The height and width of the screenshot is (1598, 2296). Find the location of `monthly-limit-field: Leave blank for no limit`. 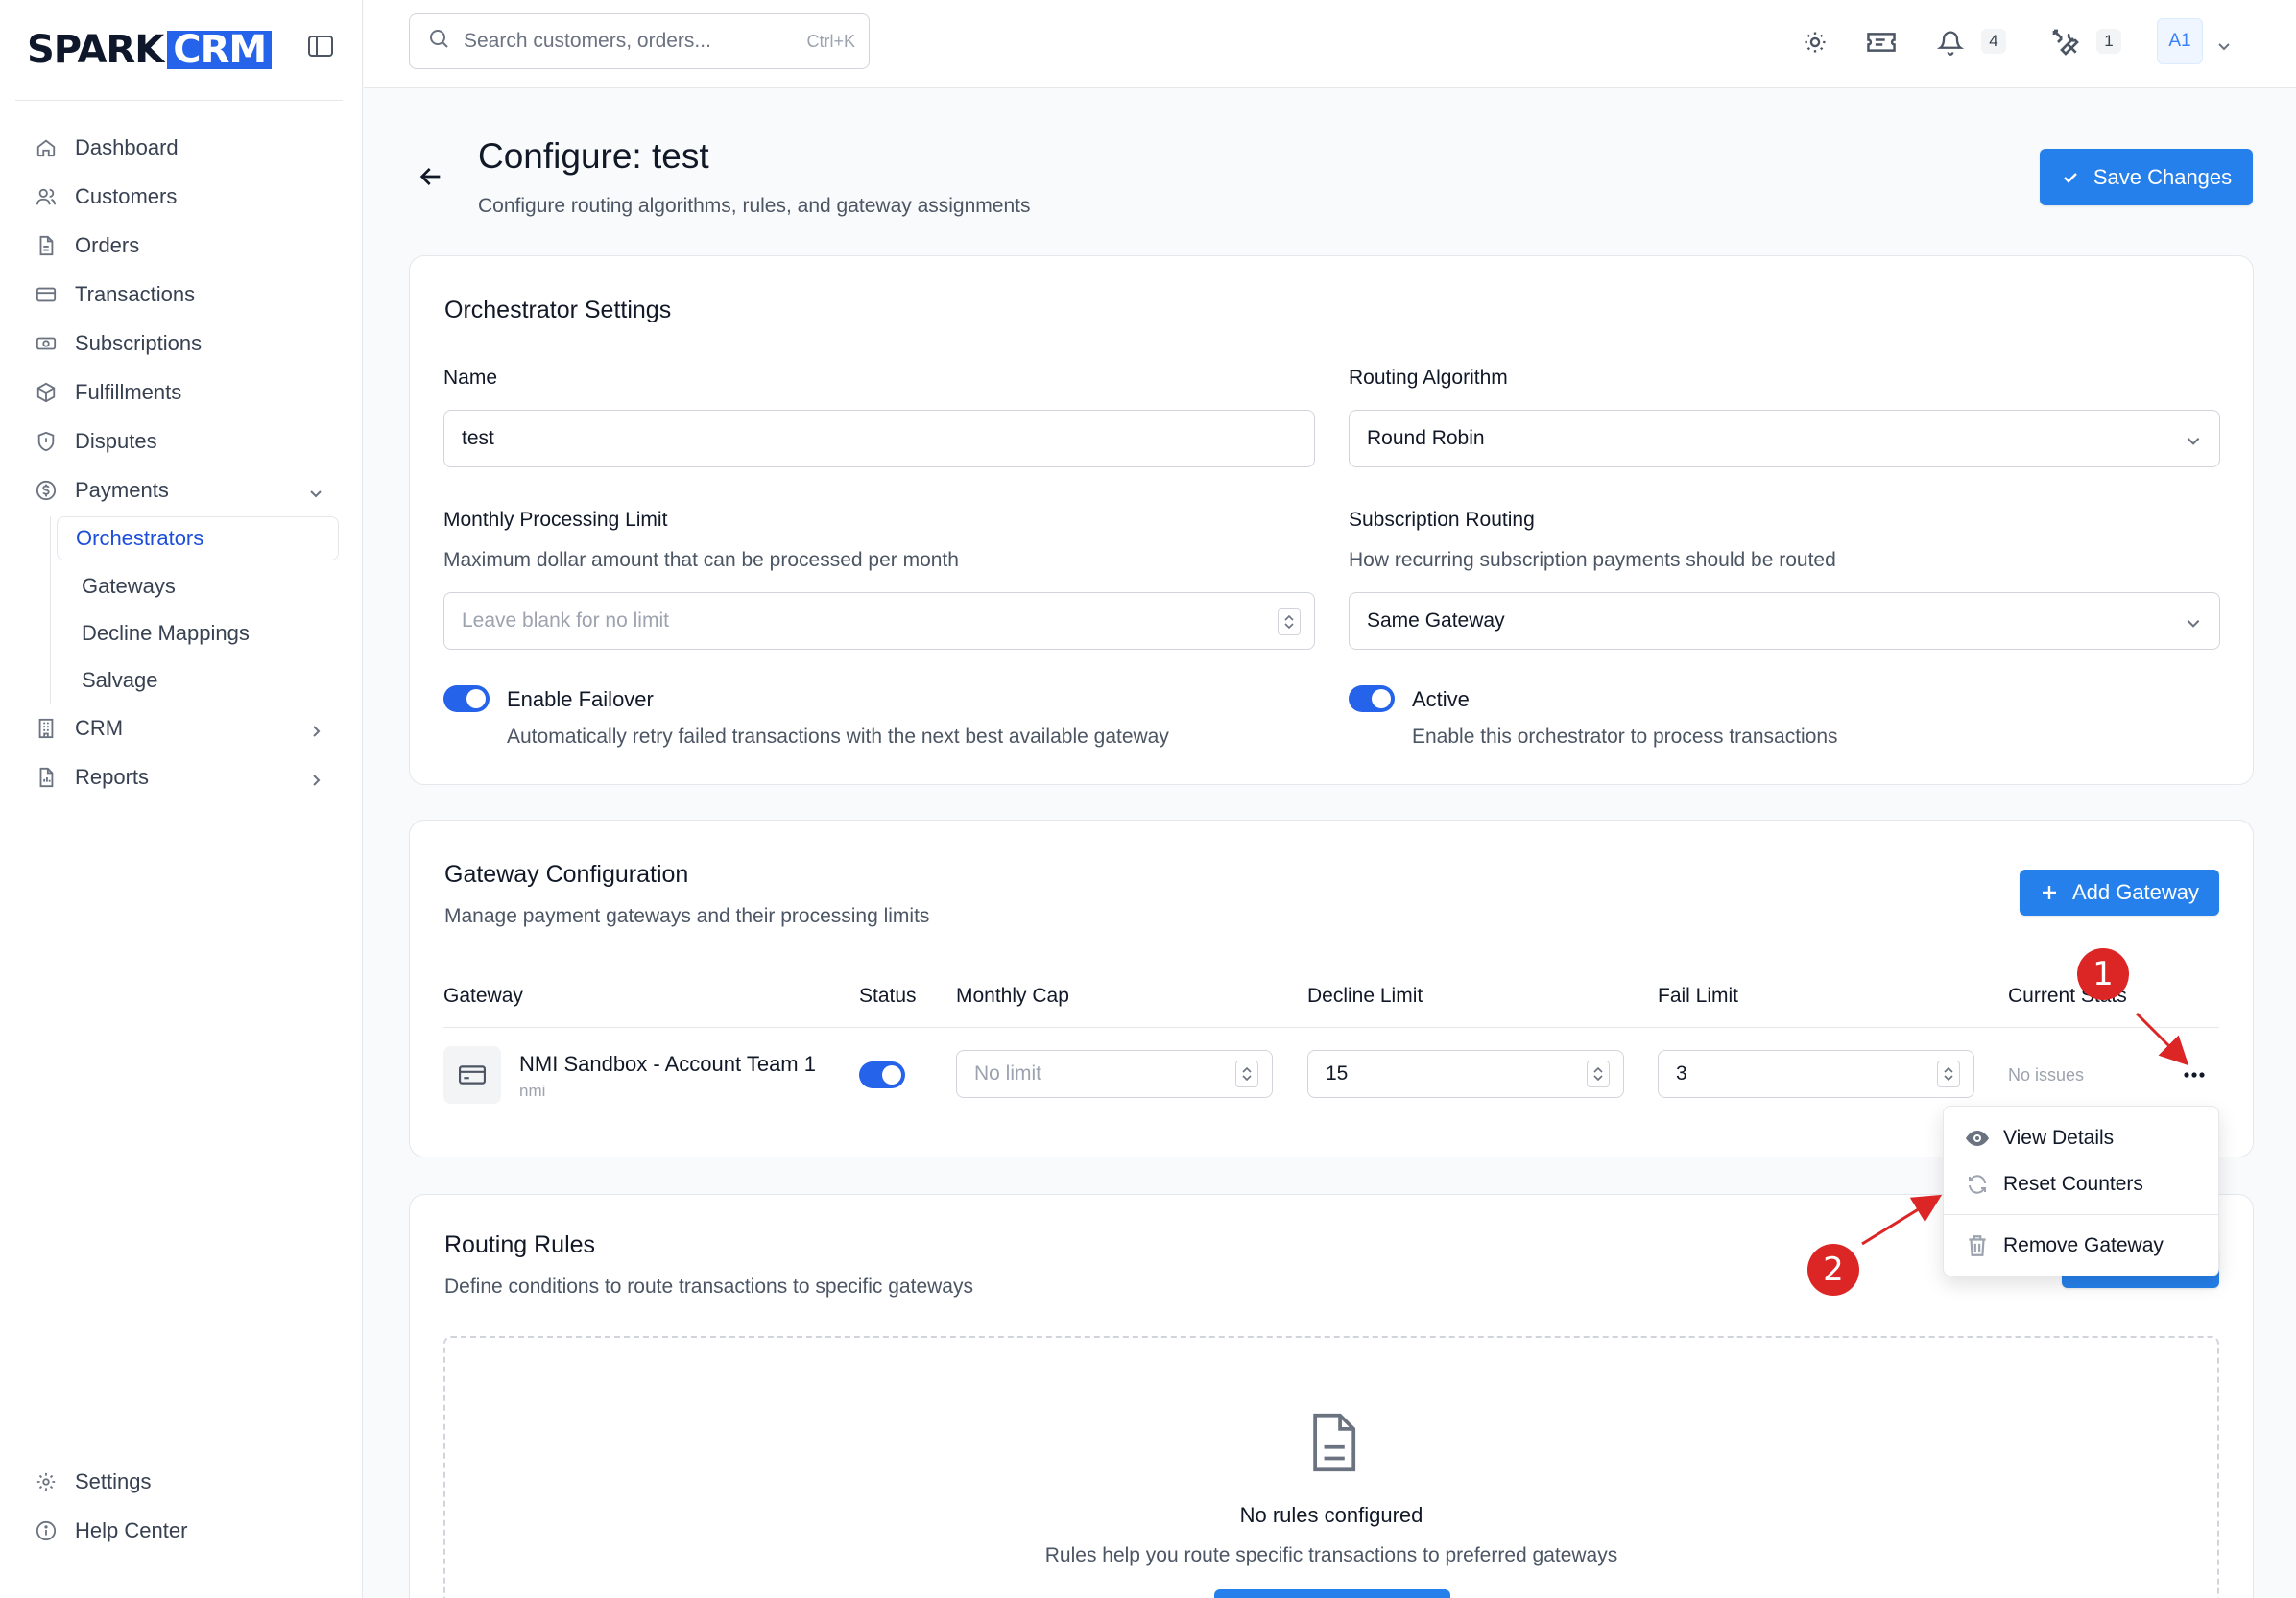

monthly-limit-field: Leave blank for no limit is located at coordinates (879, 621).